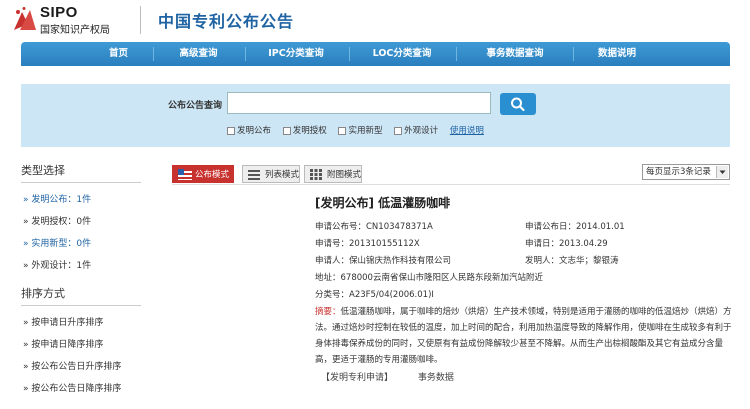 Image resolution: width=750 pixels, height=409 pixels. I want to click on per-page-select: 每页显示3条记录, so click(686, 172).